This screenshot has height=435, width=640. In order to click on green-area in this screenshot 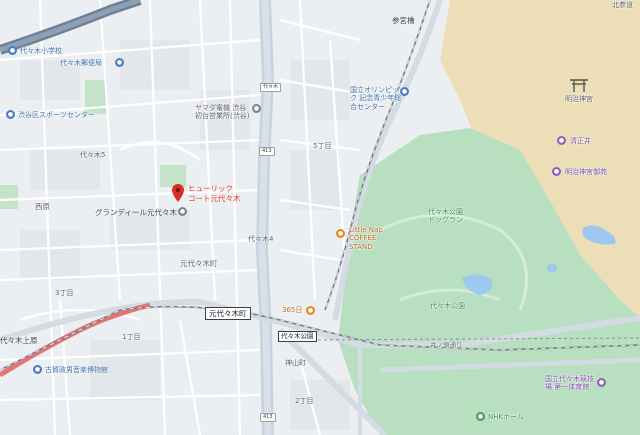, I will do `click(9, 197)`.